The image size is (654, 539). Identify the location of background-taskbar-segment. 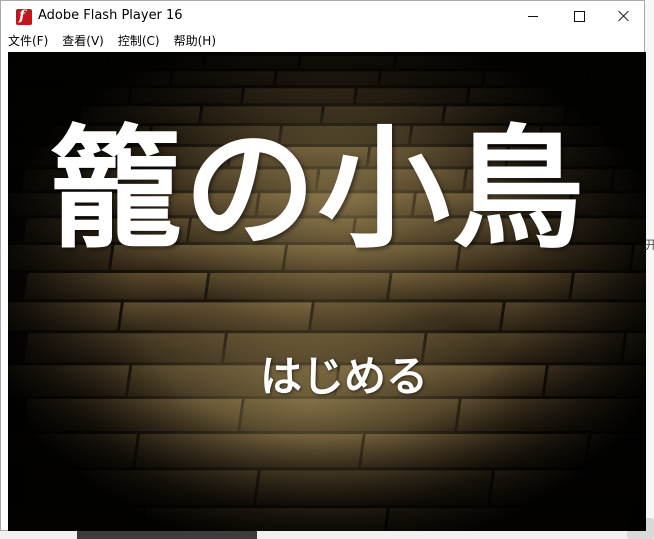
(167, 535).